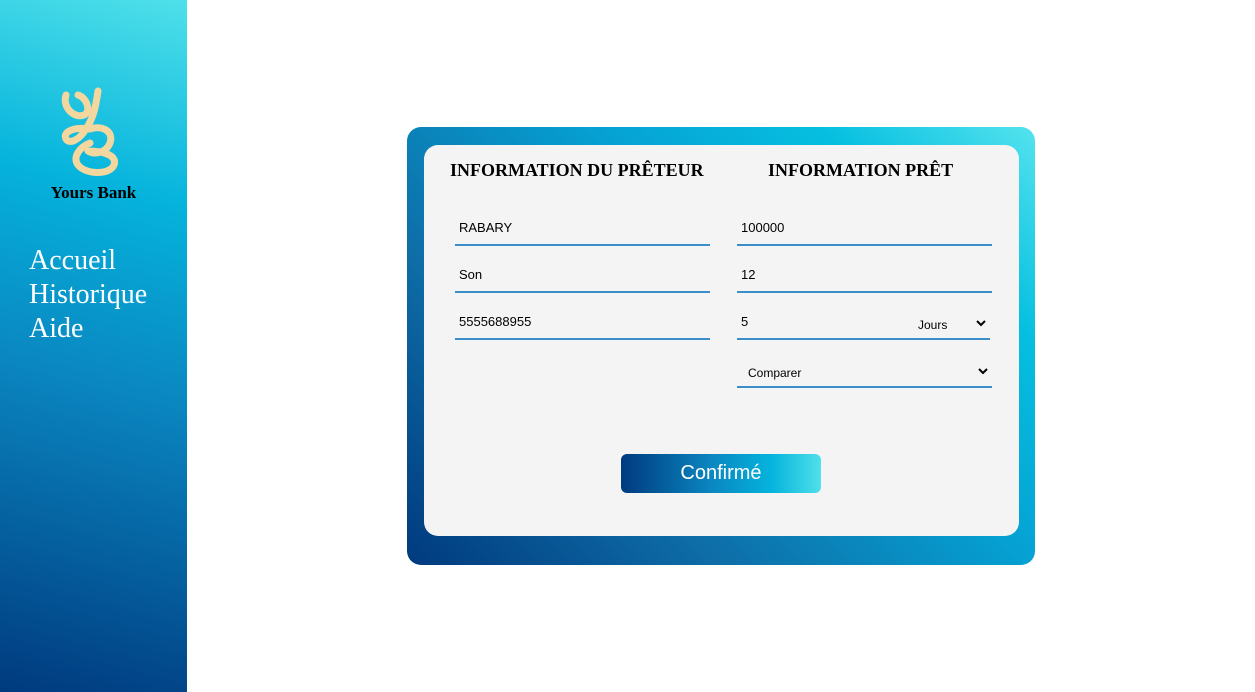 The height and width of the screenshot is (692, 1255). What do you see at coordinates (775, 373) in the screenshot?
I see `compare-select-value: Comparer` at bounding box center [775, 373].